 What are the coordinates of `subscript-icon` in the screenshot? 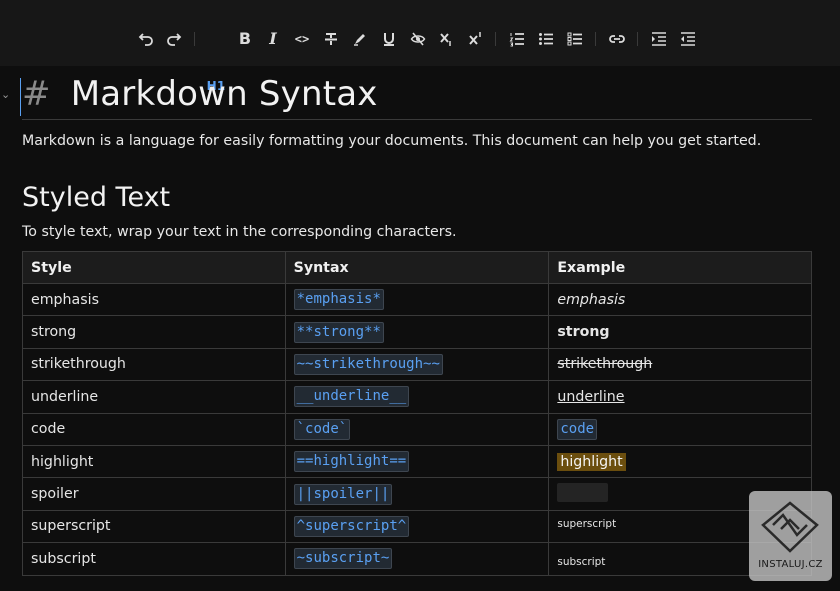 It's located at (445, 39).